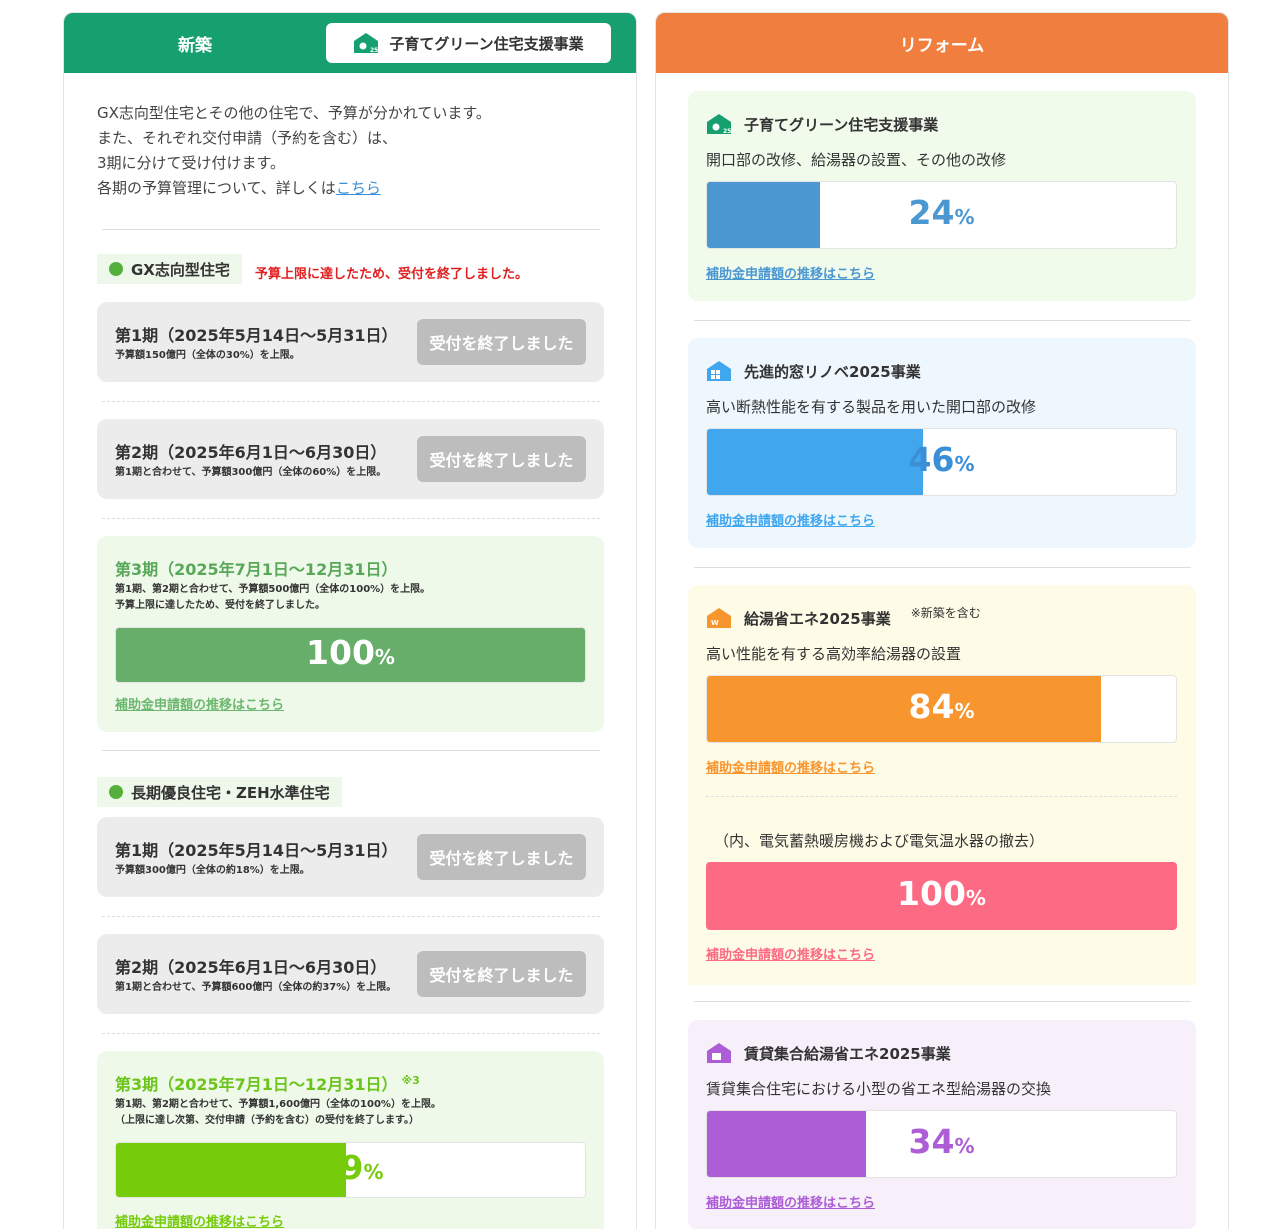 Image resolution: width=1280 pixels, height=1229 pixels. I want to click on intro-line: GX志向型住宅とその他の住宅で、予算が分かれています。, so click(294, 113).